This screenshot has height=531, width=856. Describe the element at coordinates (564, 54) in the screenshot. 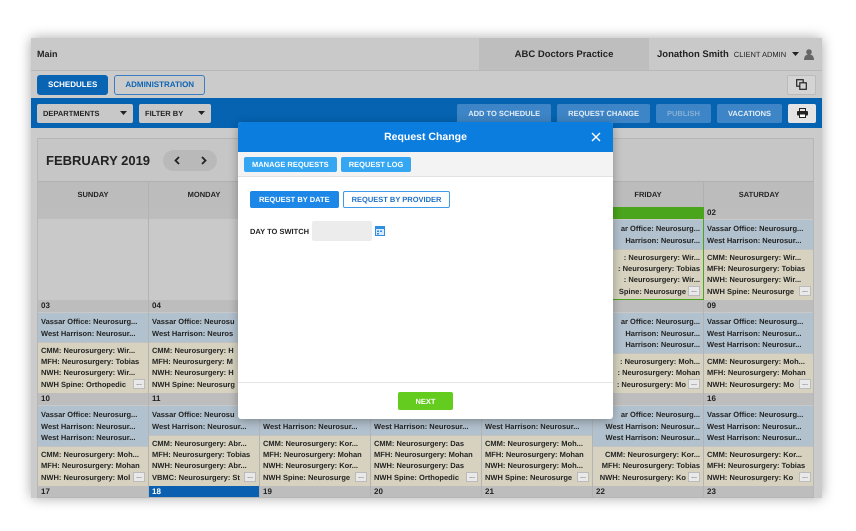

I see `practice-name: ABC Doctors Practice` at that location.